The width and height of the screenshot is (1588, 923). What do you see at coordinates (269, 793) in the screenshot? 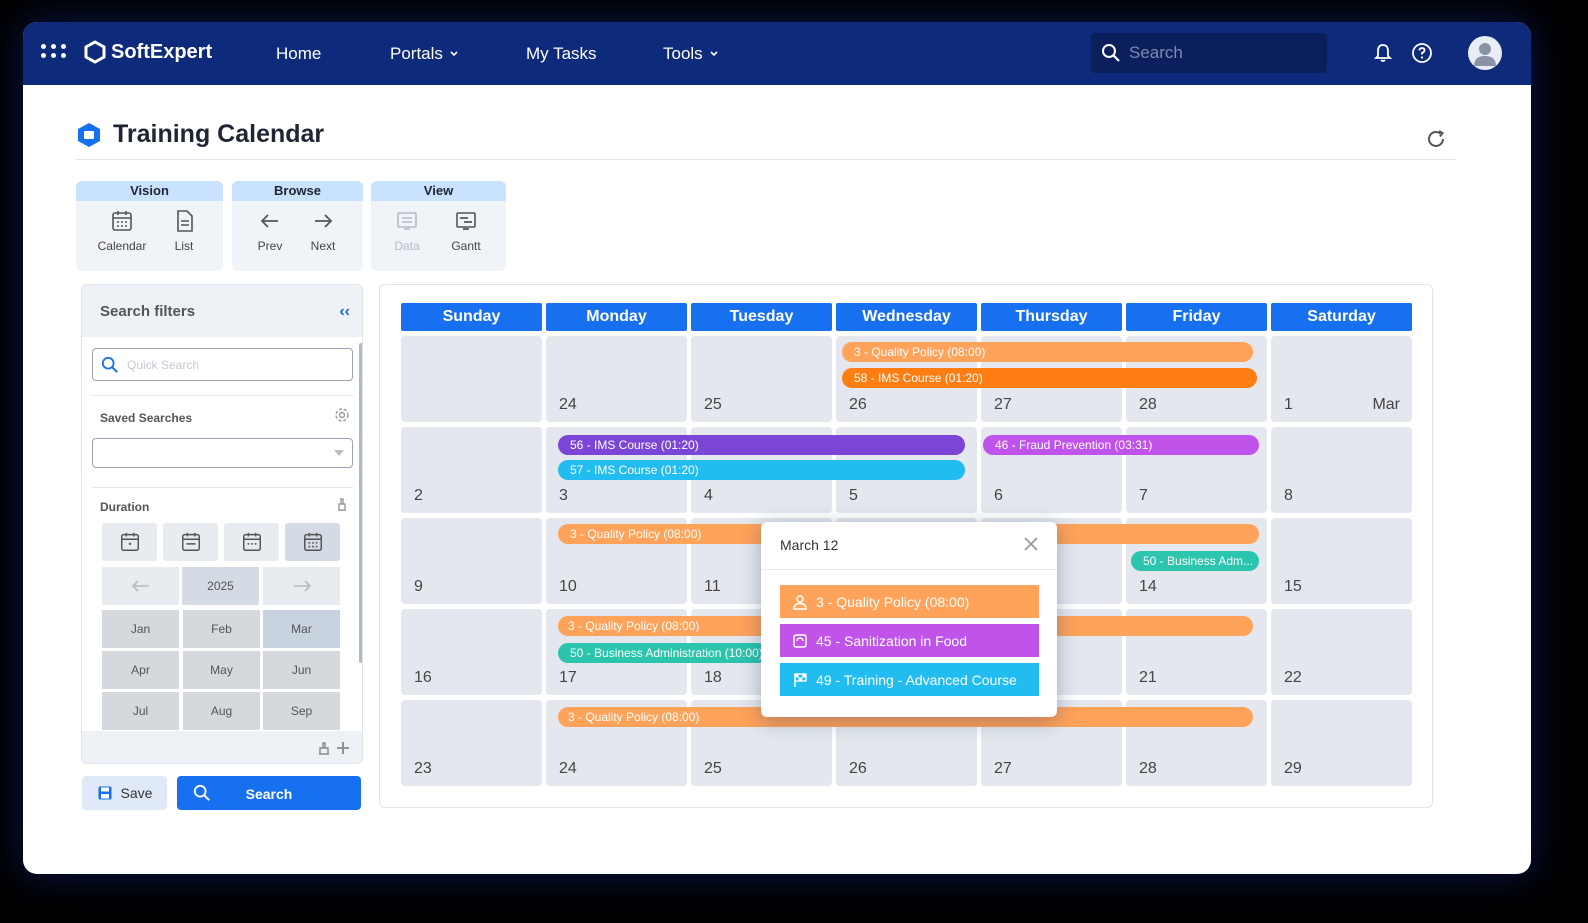
I see `search-button: Search` at bounding box center [269, 793].